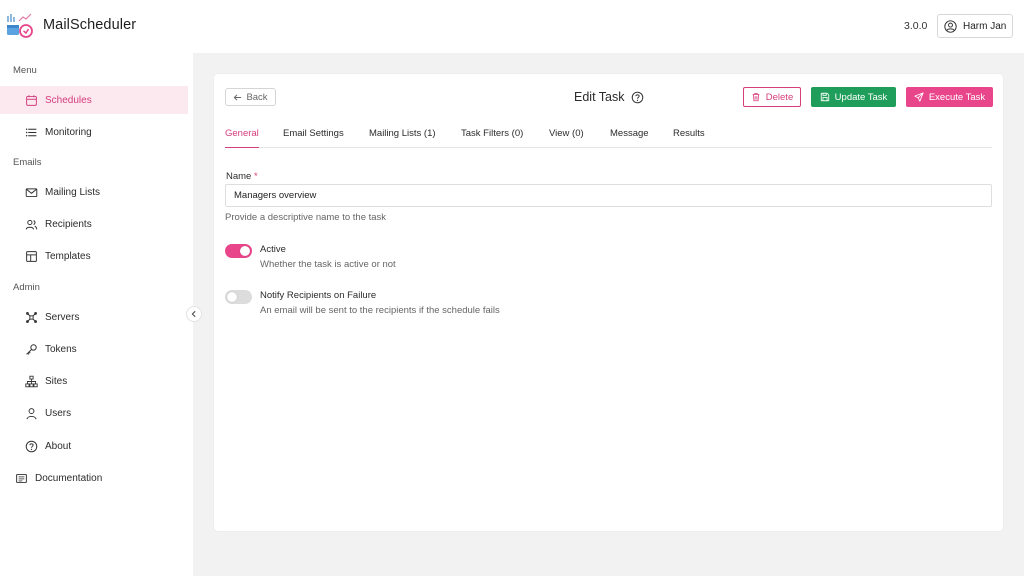 The width and height of the screenshot is (1024, 576). What do you see at coordinates (238, 297) in the screenshot?
I see `notify-failure-toggle` at bounding box center [238, 297].